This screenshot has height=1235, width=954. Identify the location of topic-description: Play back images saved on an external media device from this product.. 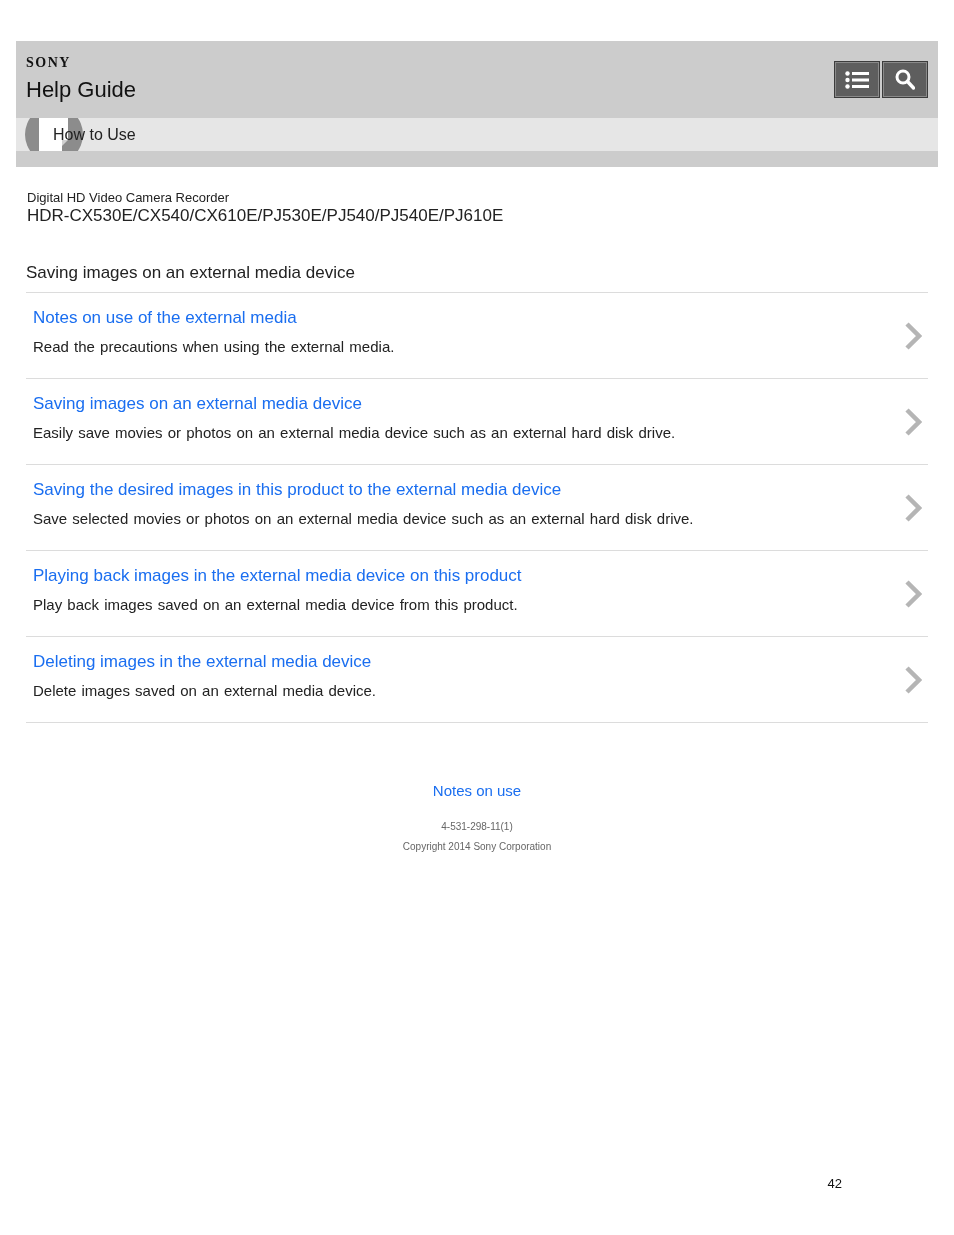
(275, 605).